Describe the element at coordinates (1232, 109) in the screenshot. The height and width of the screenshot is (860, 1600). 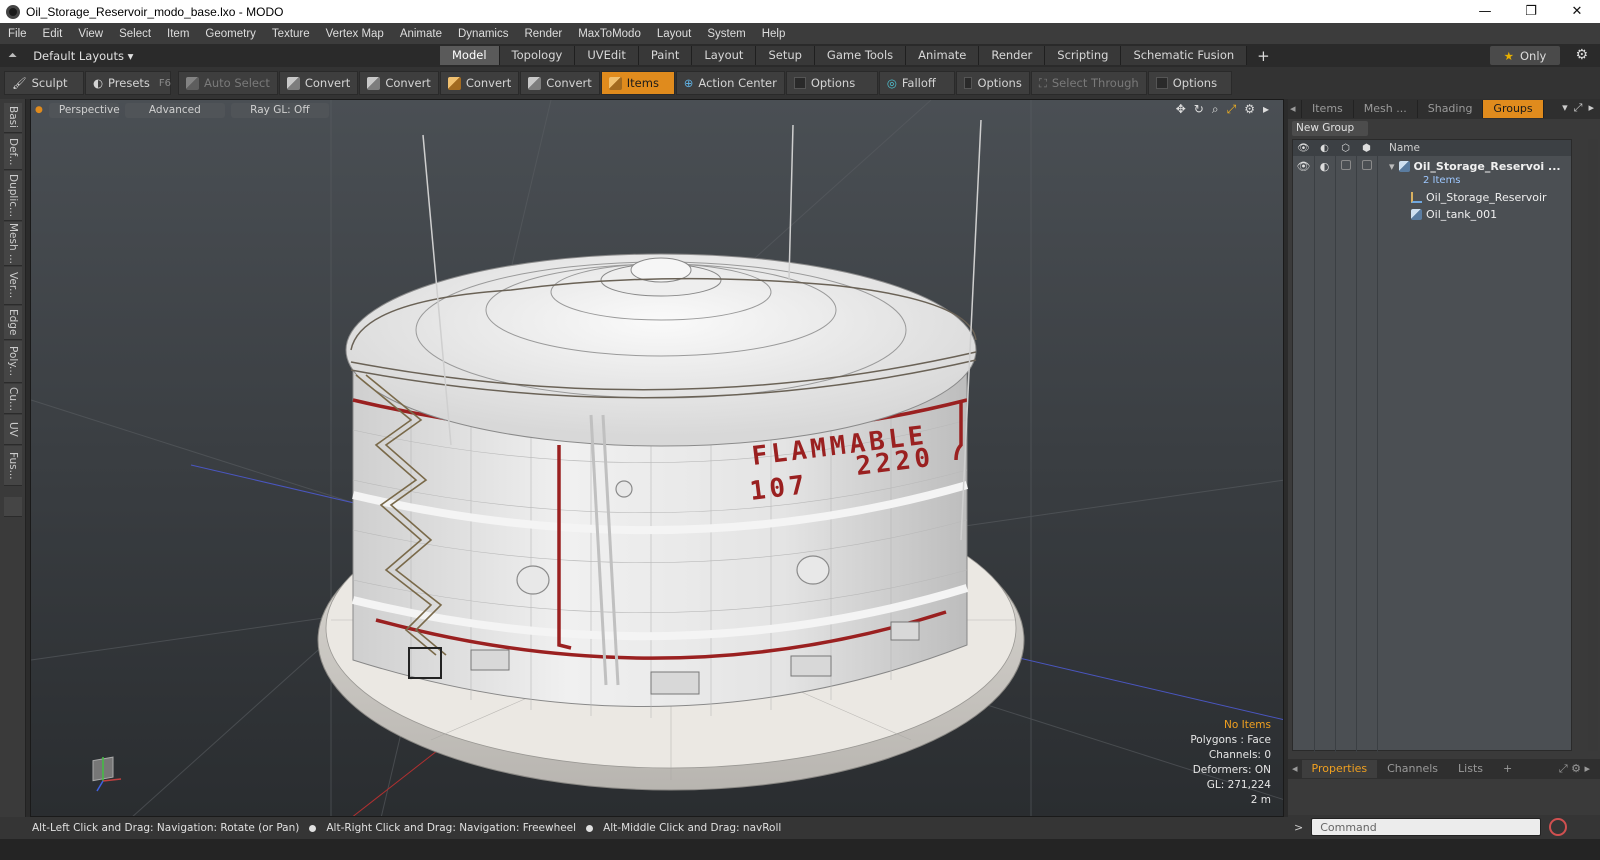
I see `fit-icon: ⤢` at that location.